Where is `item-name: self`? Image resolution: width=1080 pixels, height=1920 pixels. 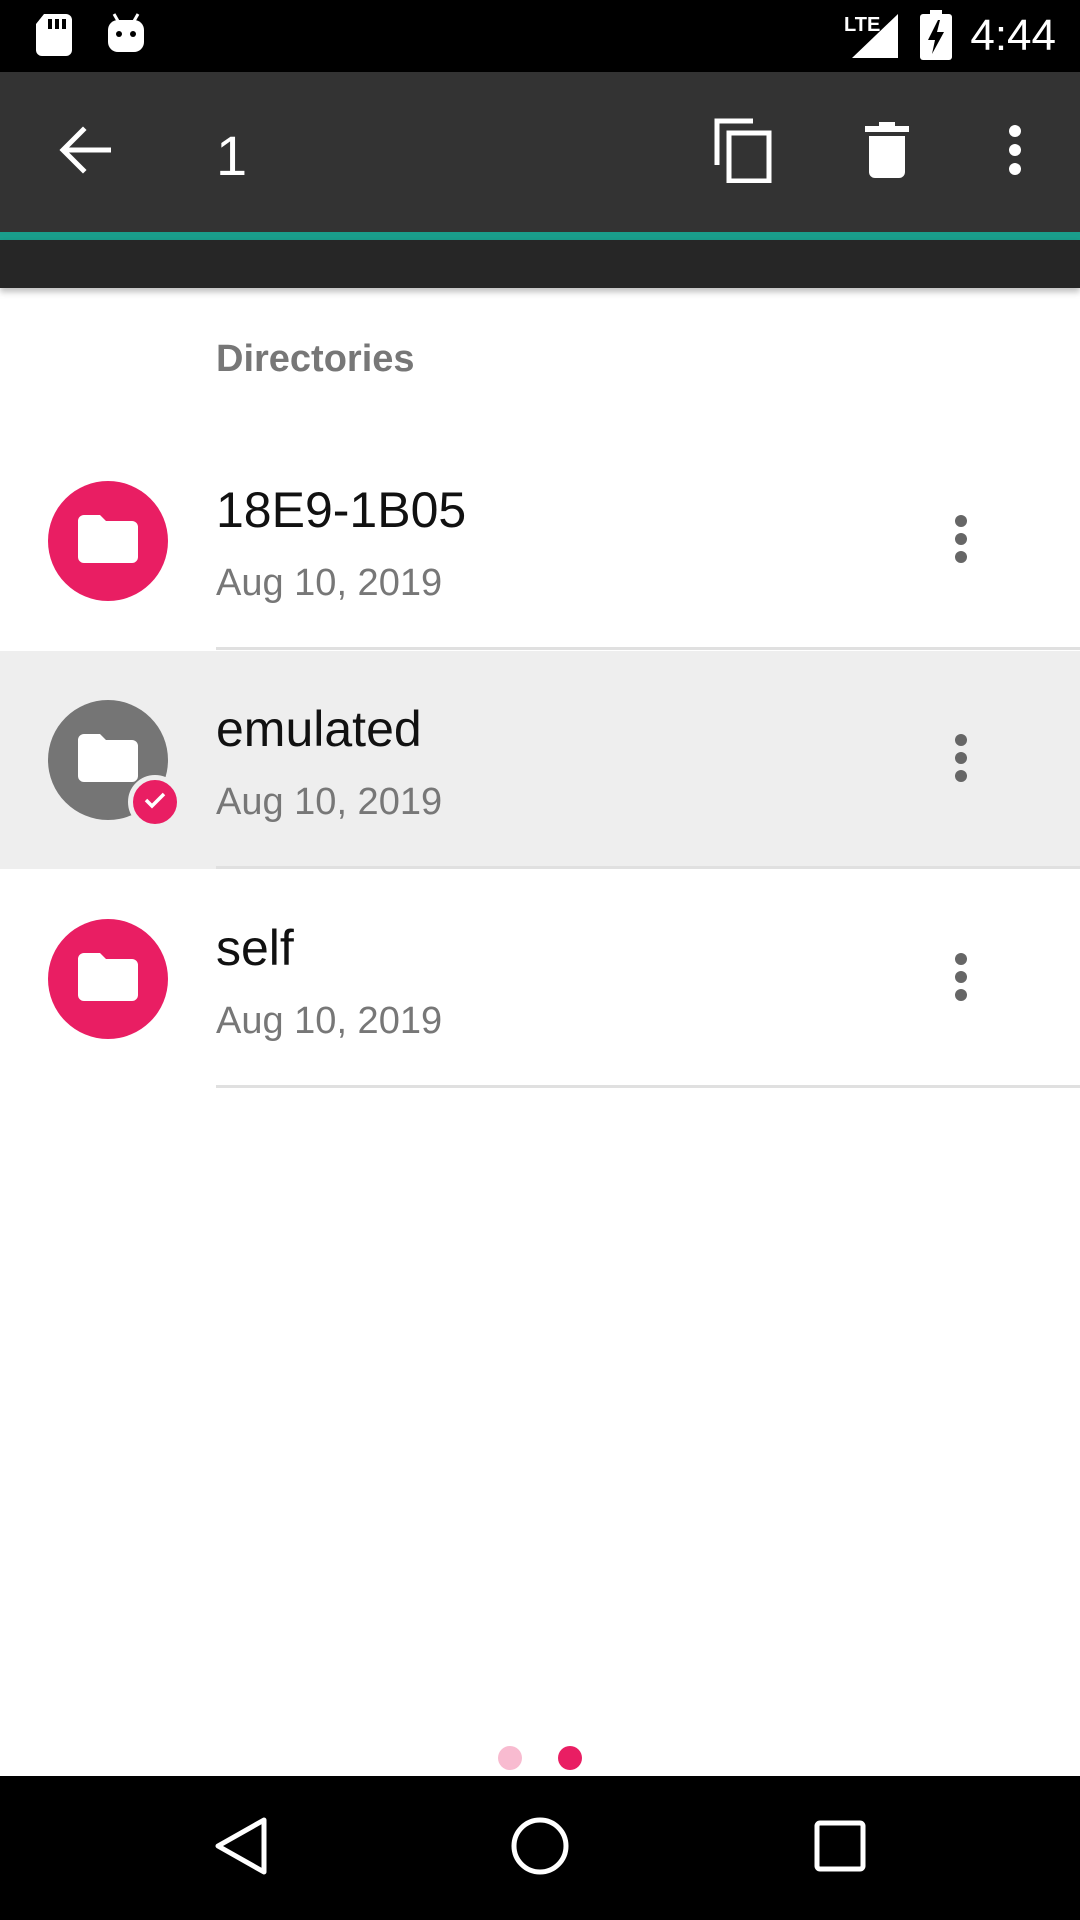 item-name: self is located at coordinates (255, 948).